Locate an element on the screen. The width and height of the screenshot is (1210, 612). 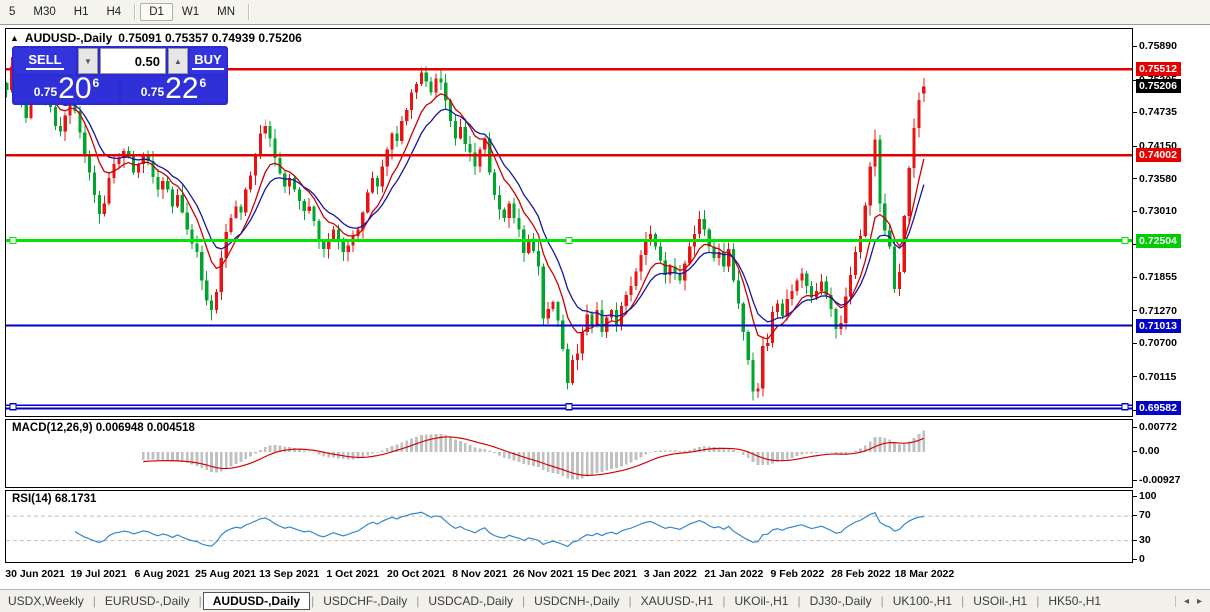
buy-button: BUY is located at coordinates (208, 61).